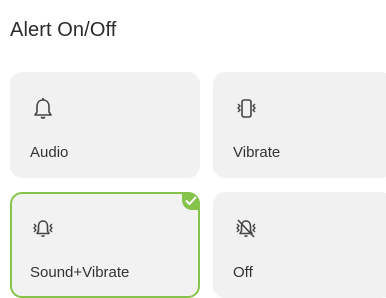 The image size is (386, 298). What do you see at coordinates (257, 152) in the screenshot?
I see `option-vibrate-label: Vibrate` at bounding box center [257, 152].